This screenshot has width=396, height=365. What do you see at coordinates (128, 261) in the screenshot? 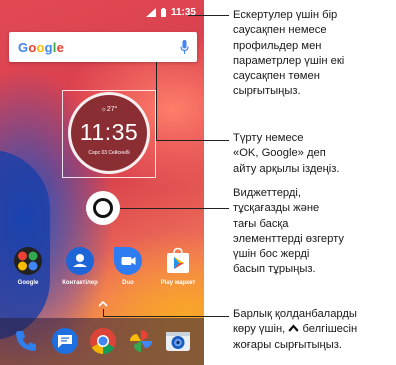
I see `duo-icon` at bounding box center [128, 261].